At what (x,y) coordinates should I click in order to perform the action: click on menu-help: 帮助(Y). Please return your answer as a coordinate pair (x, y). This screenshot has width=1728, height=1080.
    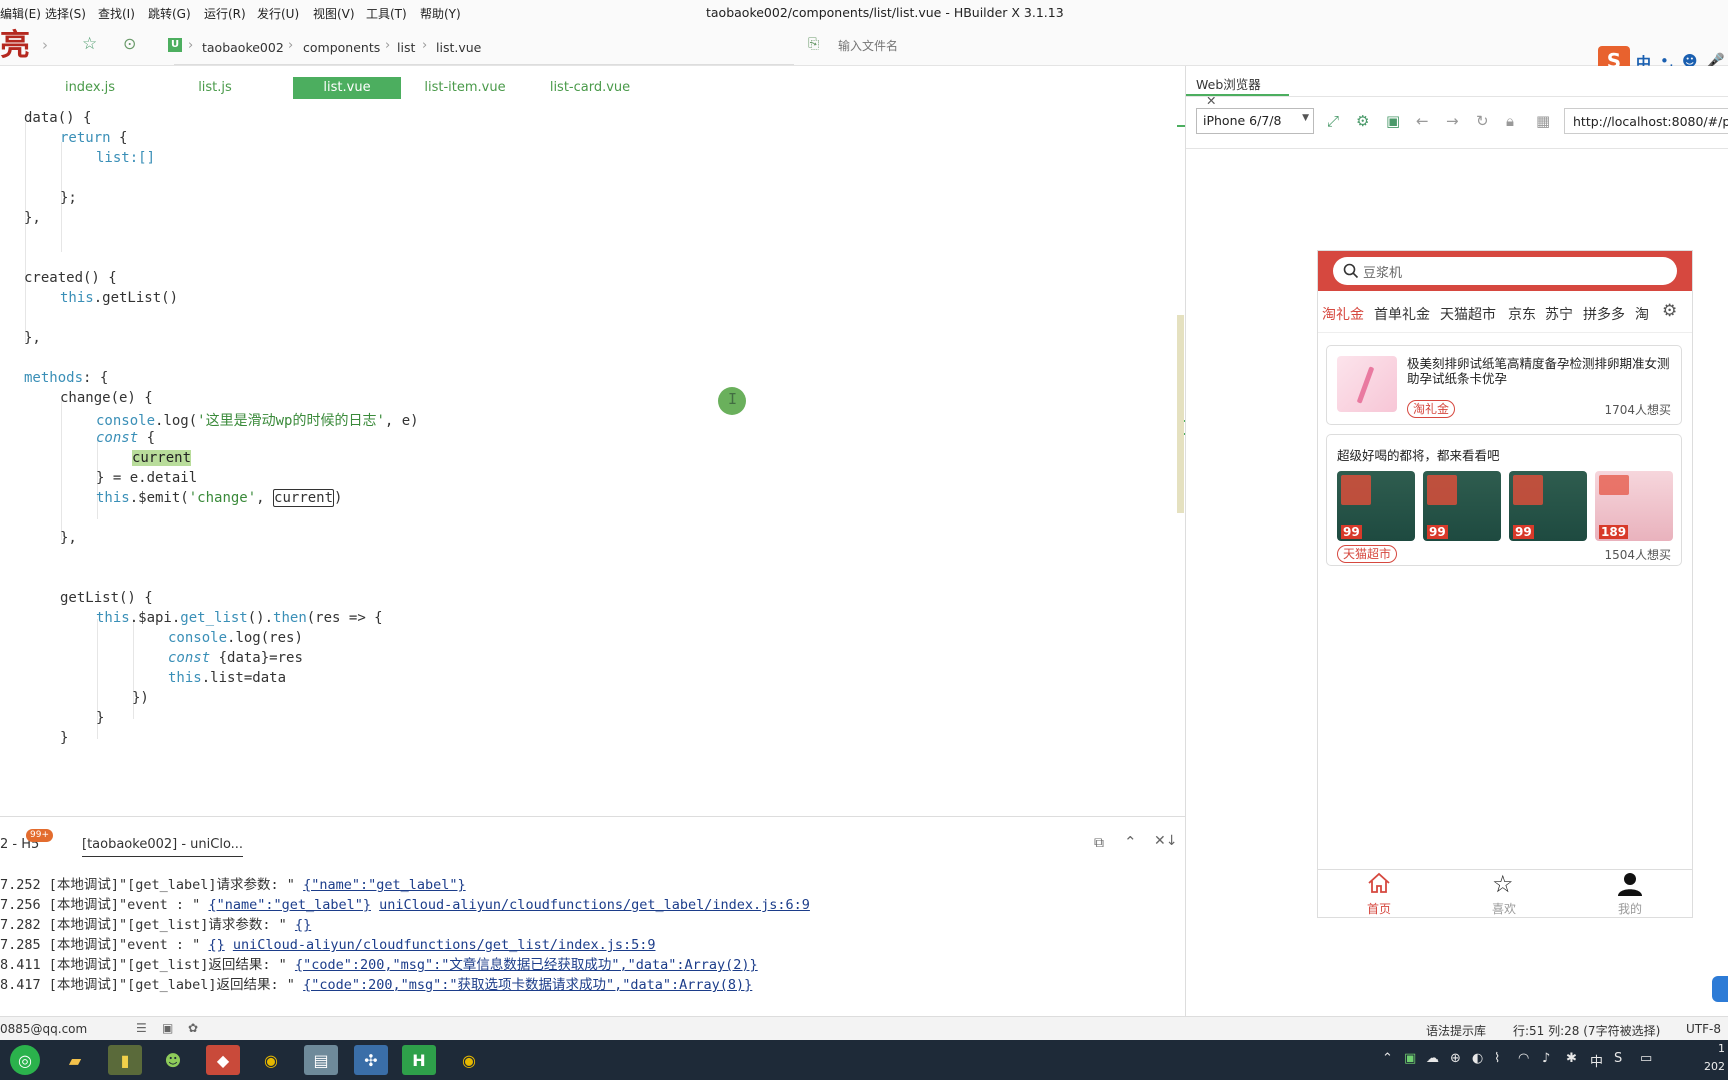
    Looking at the image, I should click on (440, 13).